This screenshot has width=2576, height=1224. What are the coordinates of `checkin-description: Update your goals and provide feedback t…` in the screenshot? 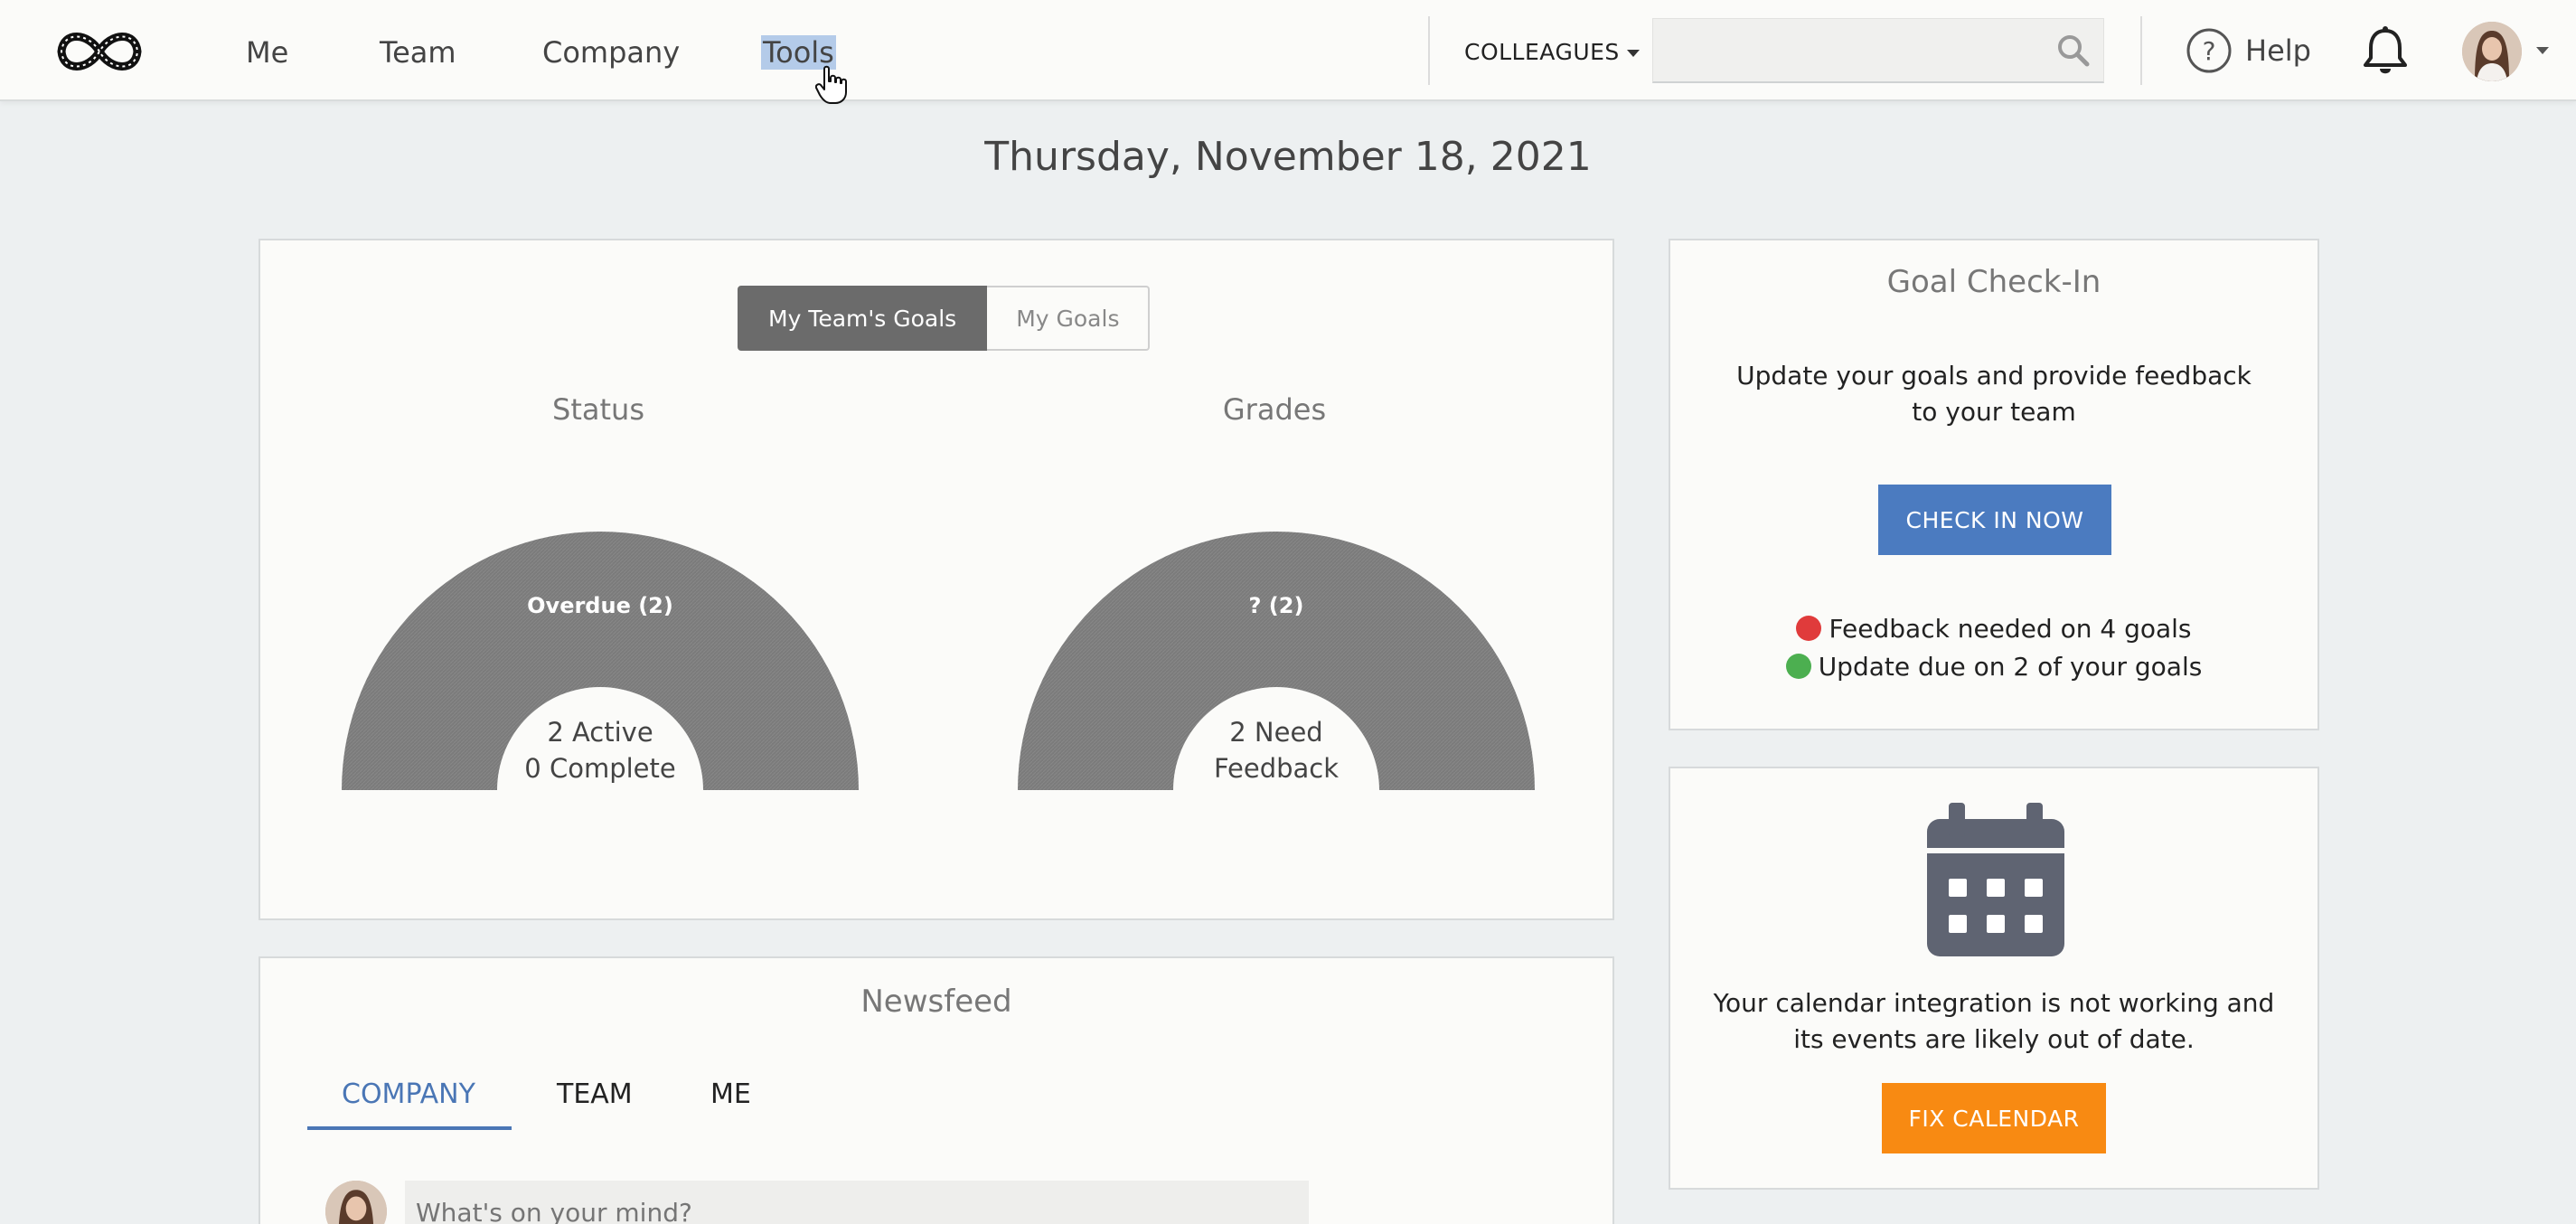 It's located at (1994, 394).